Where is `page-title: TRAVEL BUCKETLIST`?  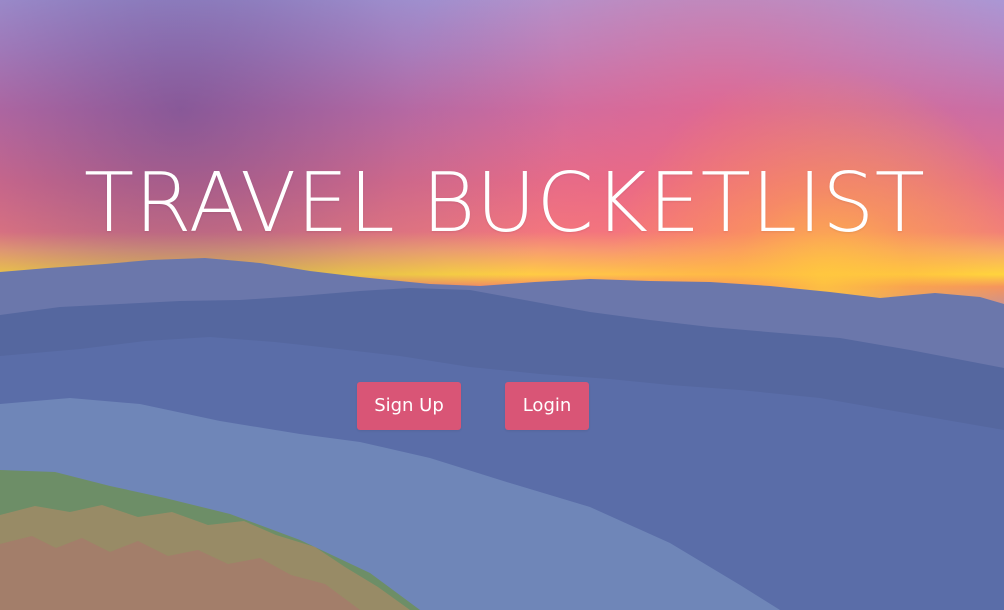
page-title: TRAVEL BUCKETLIST is located at coordinates (505, 203).